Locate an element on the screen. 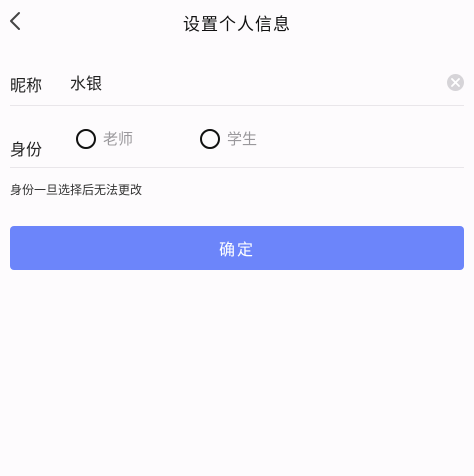 Image resolution: width=474 pixels, height=476 pixels. page-title: 设置个人信息 is located at coordinates (237, 25).